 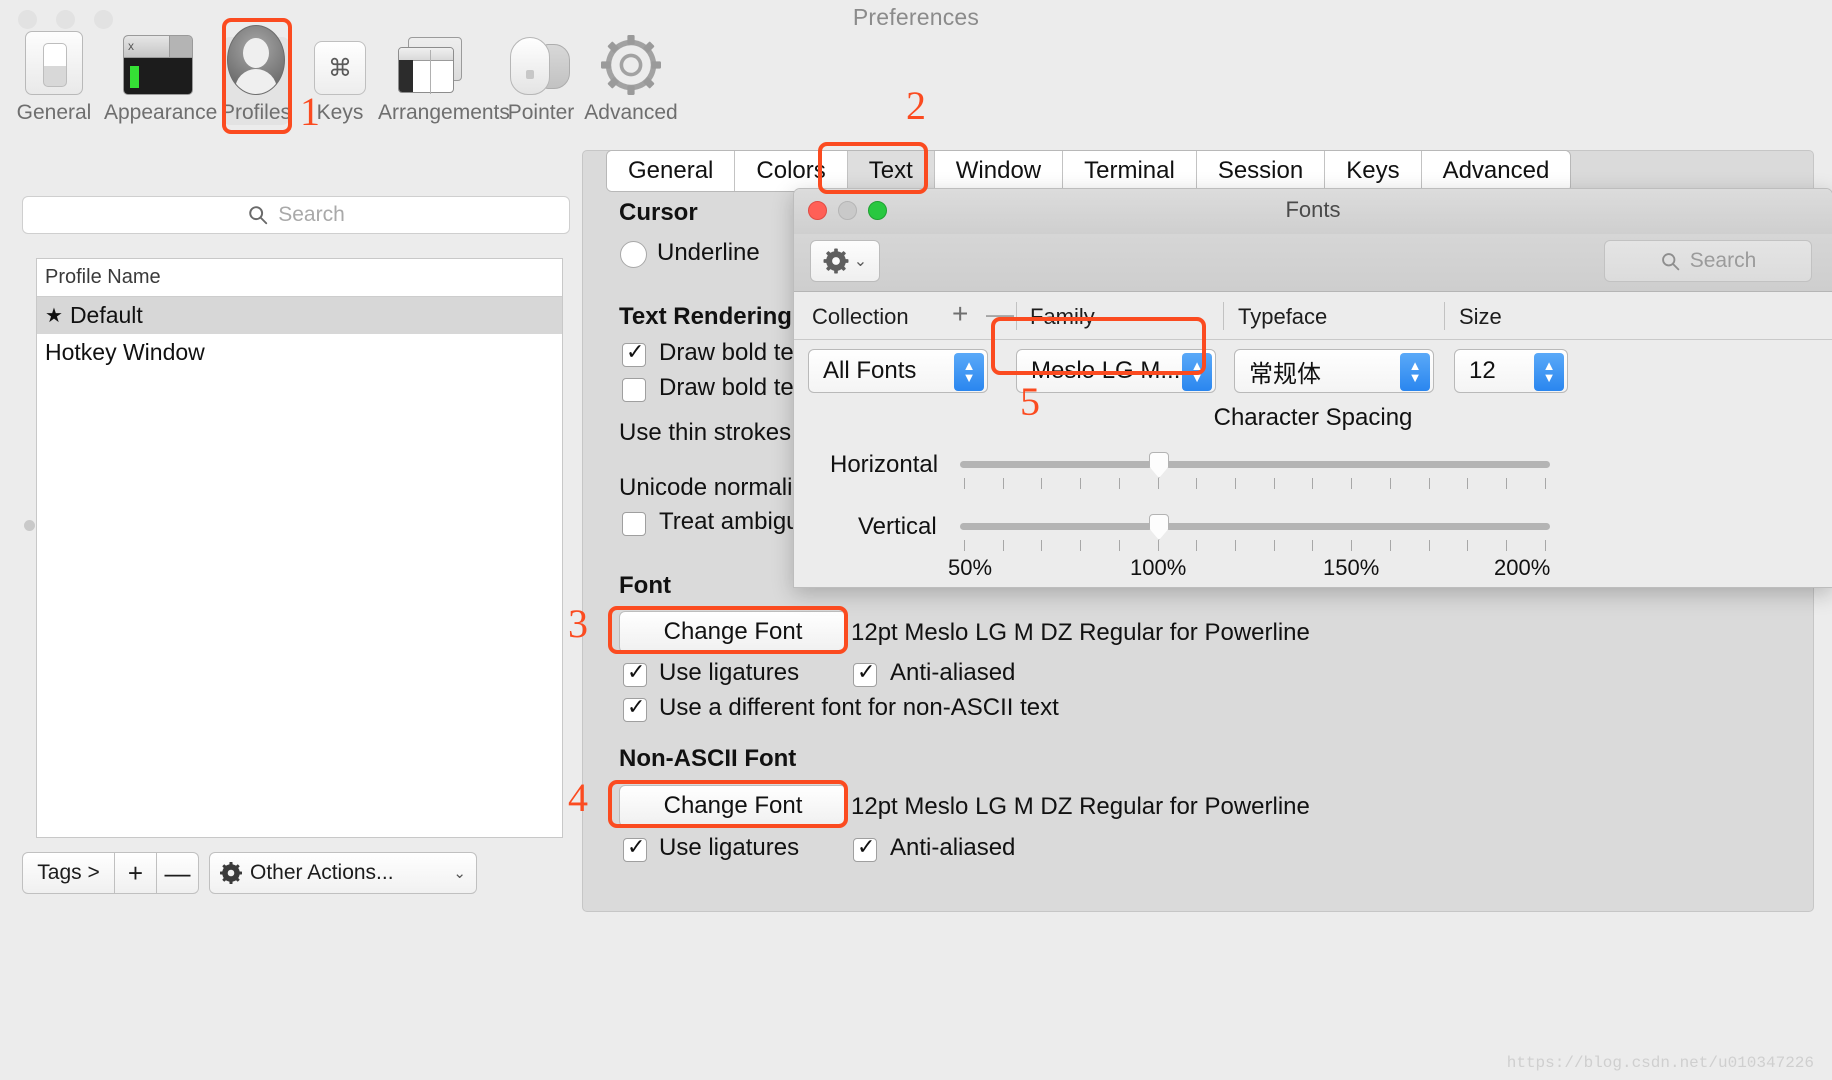 What do you see at coordinates (1159, 465) in the screenshot?
I see `horizontal-spacing-knob` at bounding box center [1159, 465].